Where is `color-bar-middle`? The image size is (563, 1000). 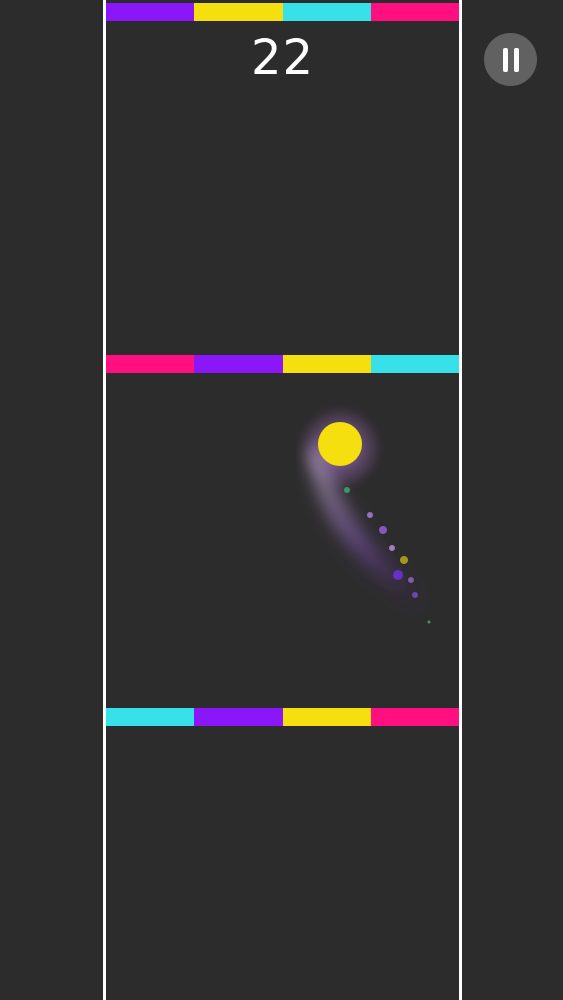
color-bar-middle is located at coordinates (282, 364).